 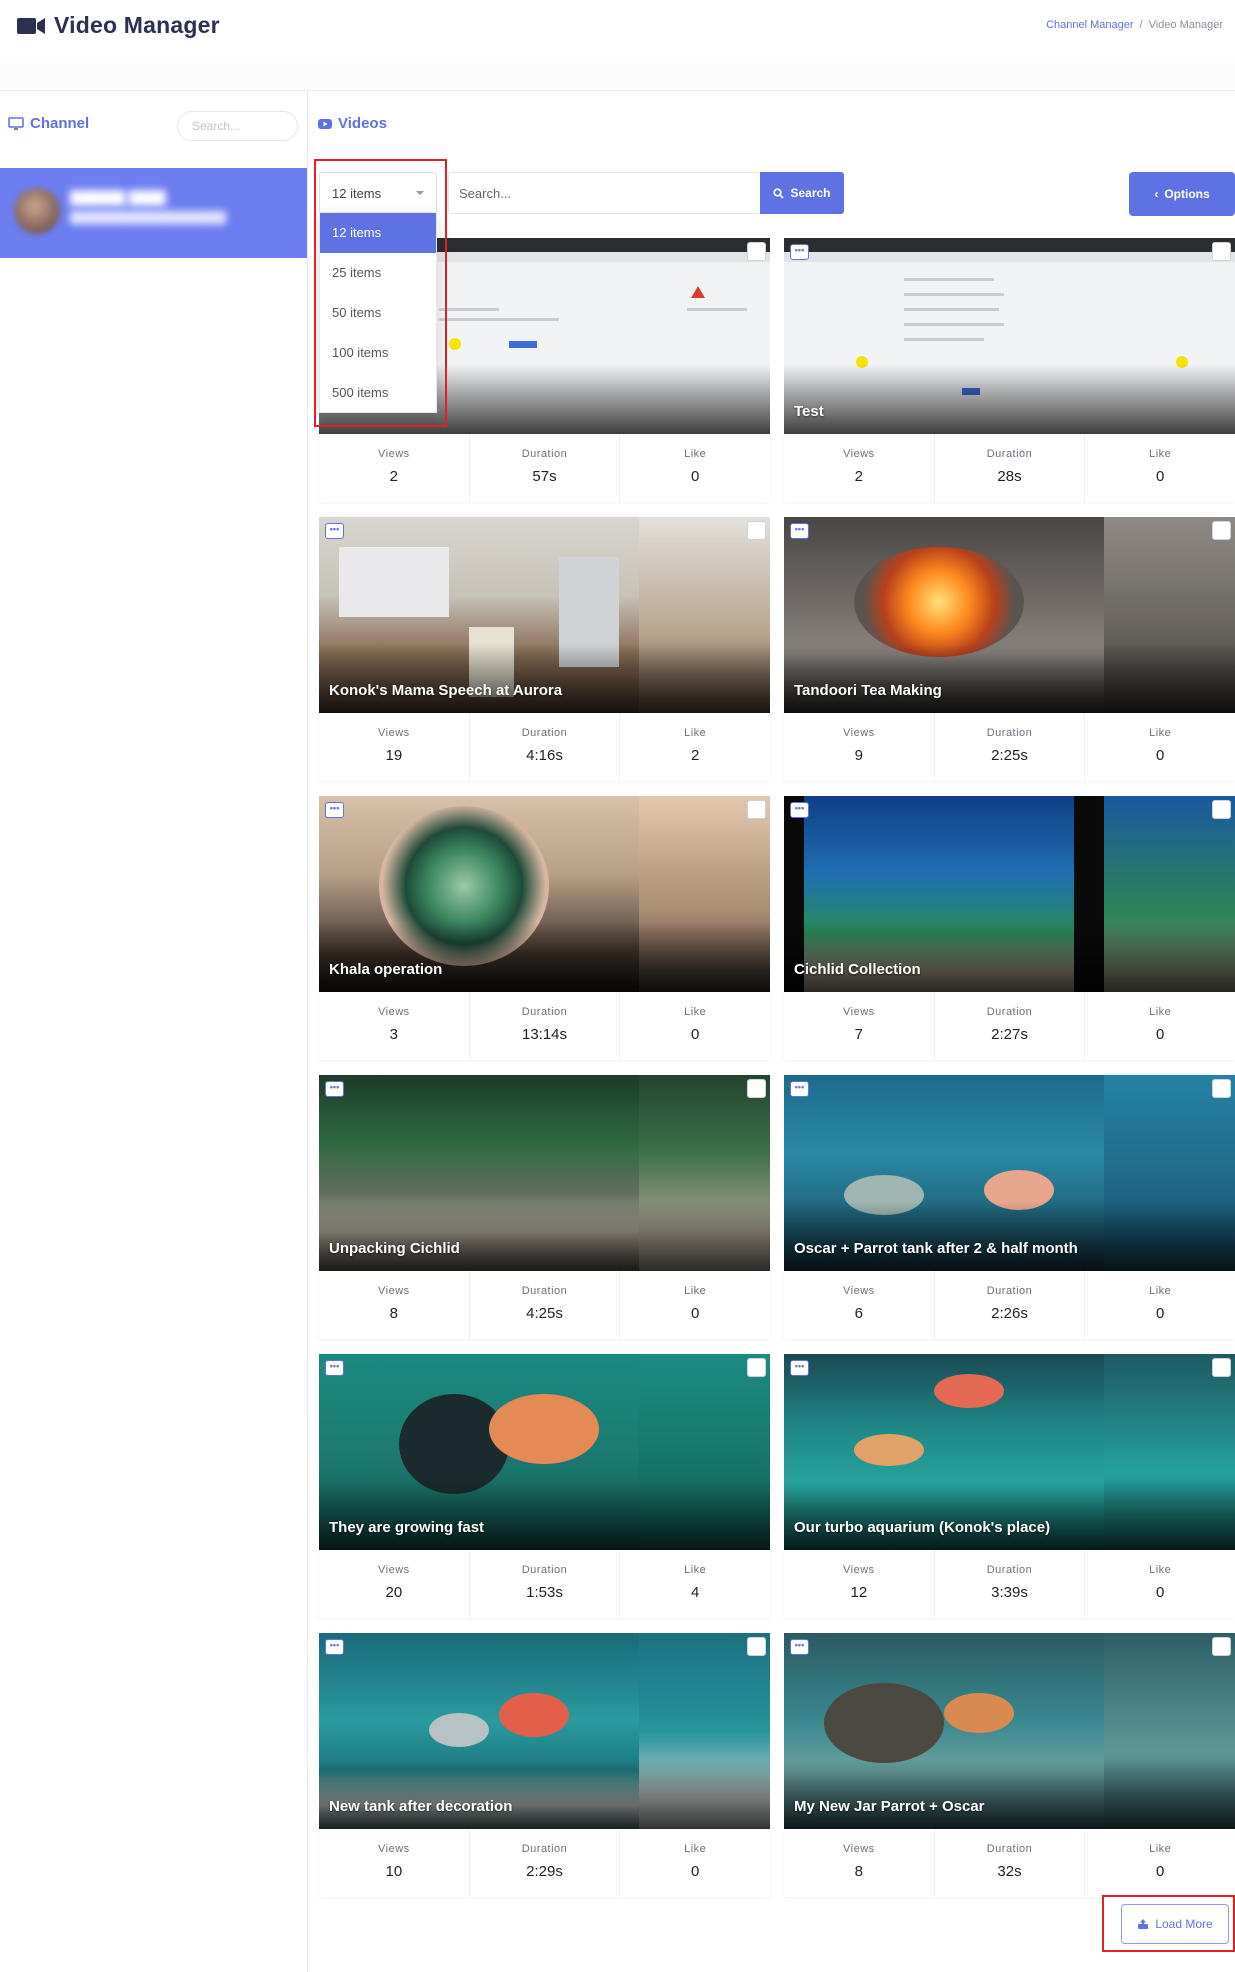 What do you see at coordinates (544, 1731) in the screenshot?
I see `video-thumbnail: ••• New tank after decoration` at bounding box center [544, 1731].